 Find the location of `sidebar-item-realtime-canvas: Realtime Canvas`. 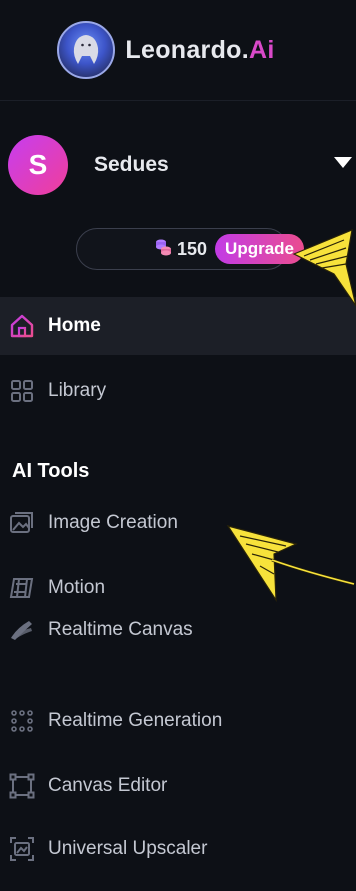

sidebar-item-realtime-canvas: Realtime Canvas is located at coordinates (178, 630).